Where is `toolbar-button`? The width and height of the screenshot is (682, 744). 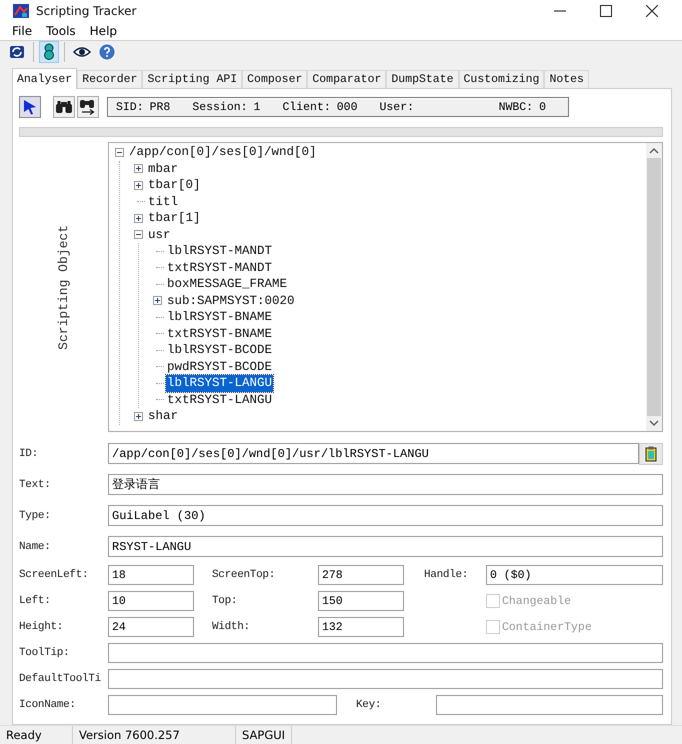 toolbar-button is located at coordinates (49, 52).